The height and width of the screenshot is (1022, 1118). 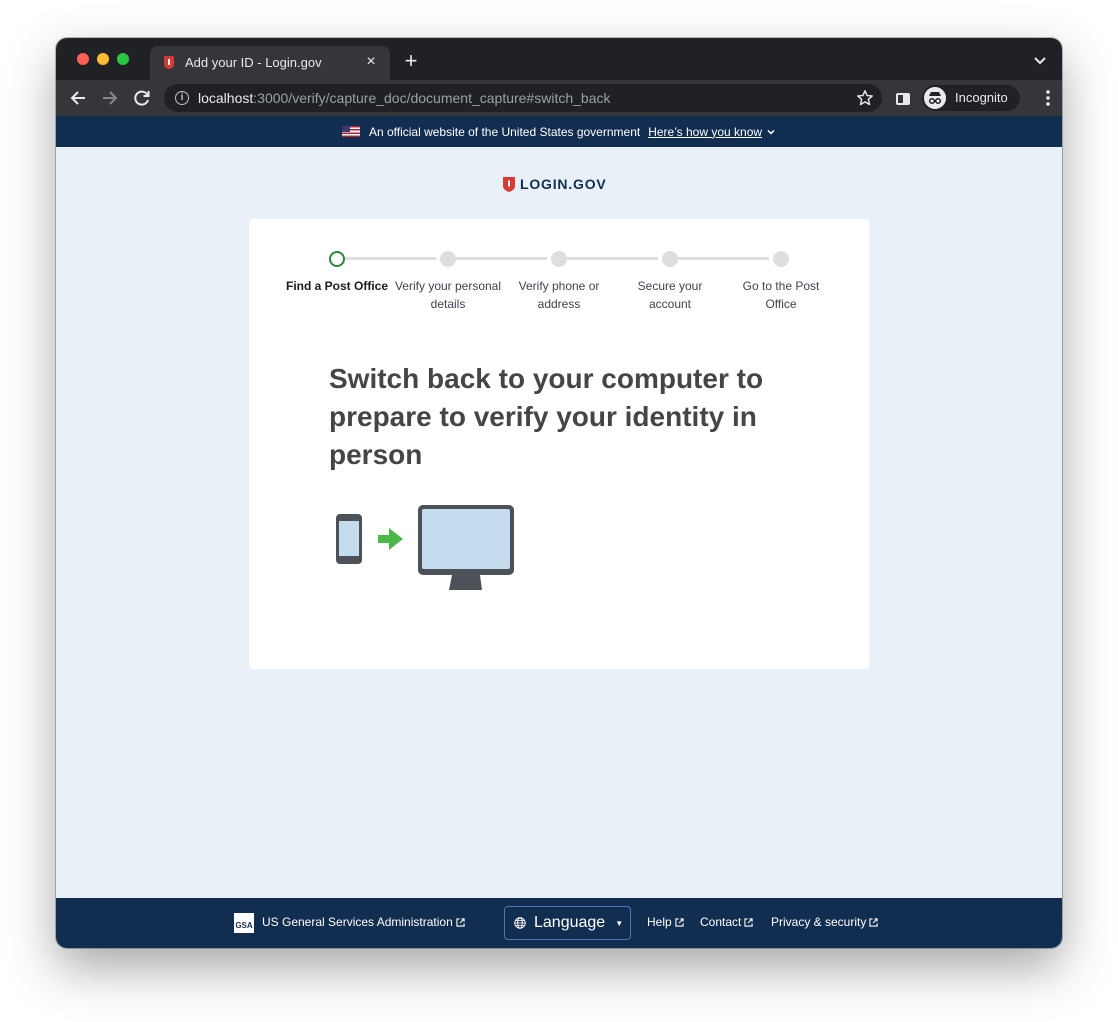 What do you see at coordinates (466, 547) in the screenshot?
I see `desktop-monitor-icon` at bounding box center [466, 547].